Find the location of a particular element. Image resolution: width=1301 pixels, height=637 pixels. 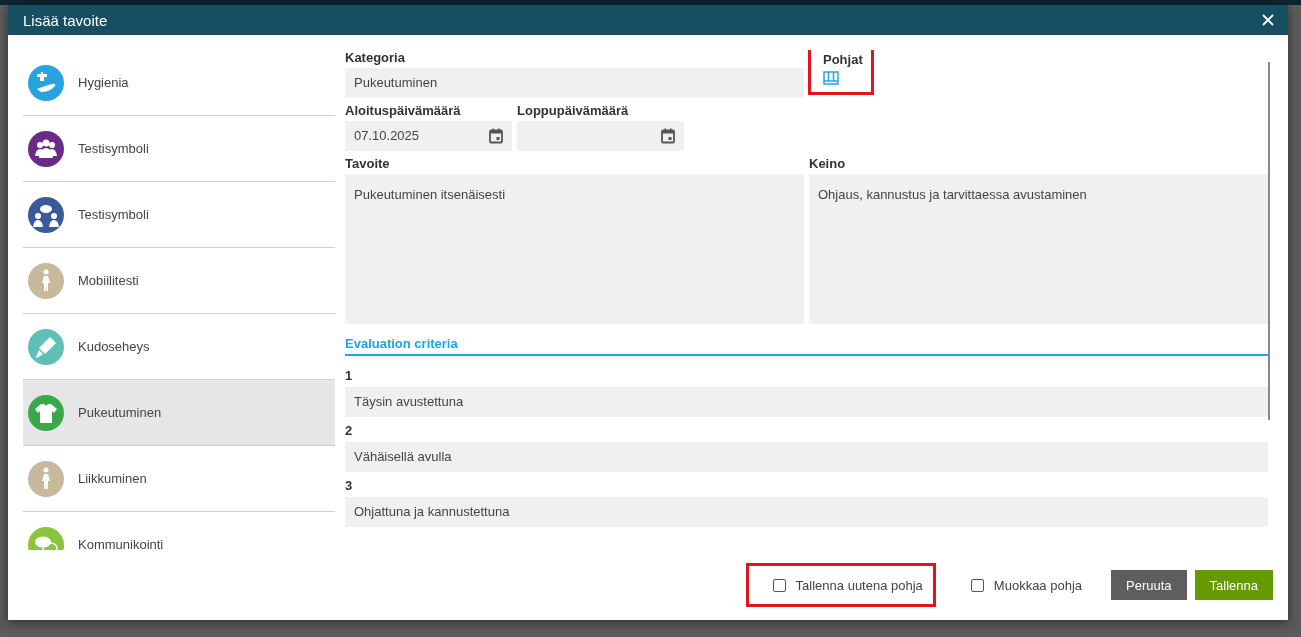

category-item: Pukeutuminen is located at coordinates (179, 413).